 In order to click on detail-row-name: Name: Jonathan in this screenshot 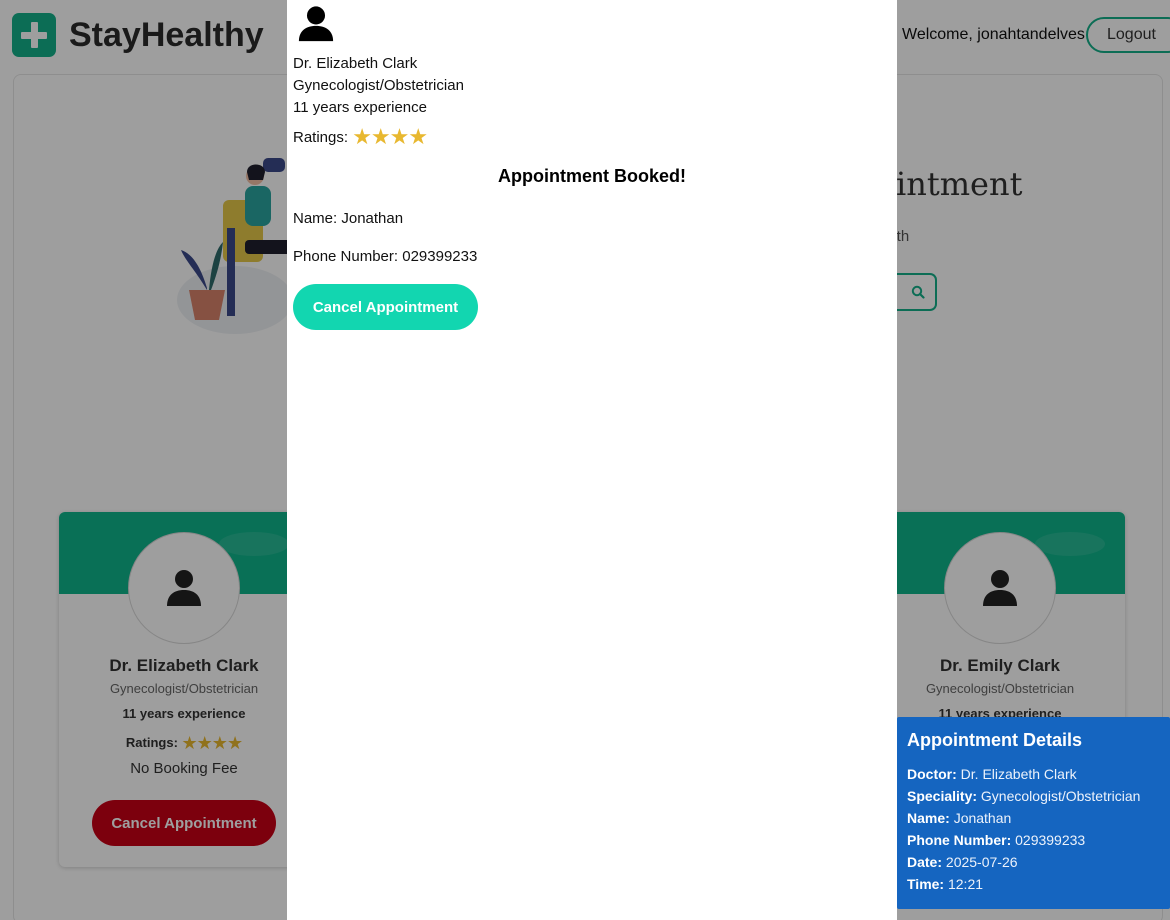, I will do `click(1038, 818)`.